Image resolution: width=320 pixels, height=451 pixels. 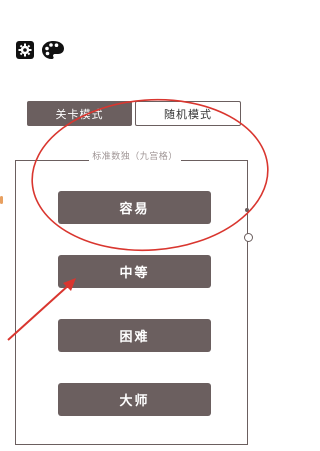 What do you see at coordinates (247, 210) in the screenshot?
I see `scrollbar-top-dot` at bounding box center [247, 210].